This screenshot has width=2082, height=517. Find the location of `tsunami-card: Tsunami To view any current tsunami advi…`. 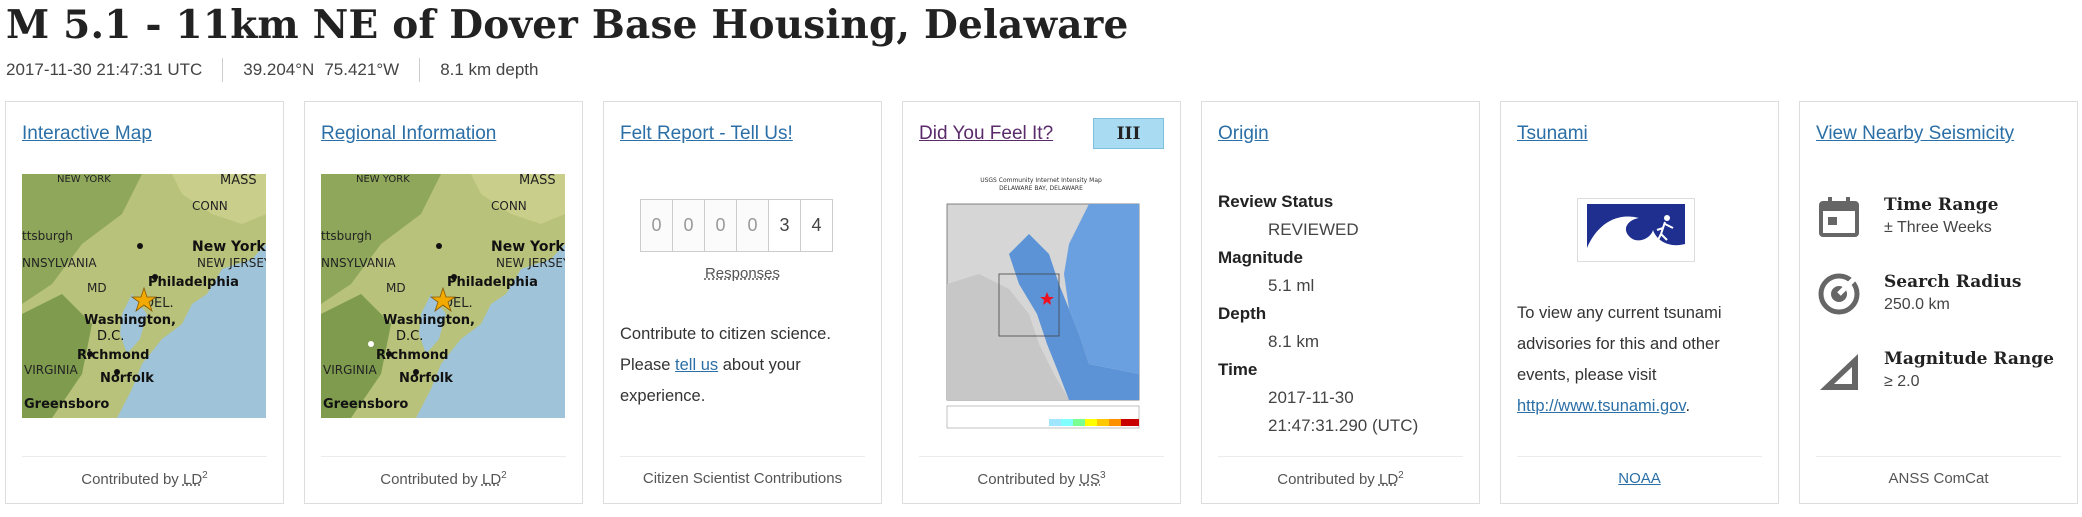

tsunami-card: Tsunami To view any current tsunami advi… is located at coordinates (1639, 302).